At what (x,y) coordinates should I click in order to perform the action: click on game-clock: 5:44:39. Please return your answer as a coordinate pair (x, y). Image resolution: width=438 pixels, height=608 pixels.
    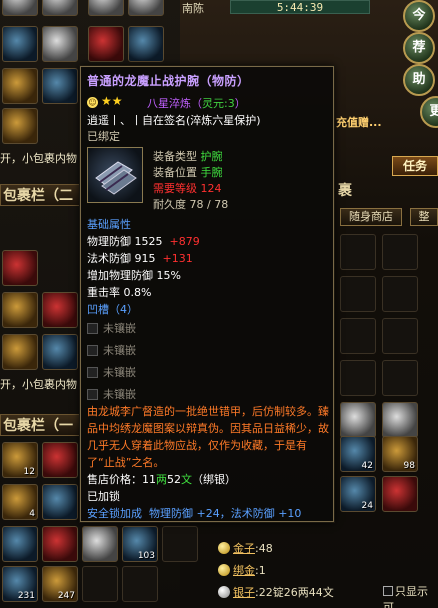
    Looking at the image, I should click on (300, 7).